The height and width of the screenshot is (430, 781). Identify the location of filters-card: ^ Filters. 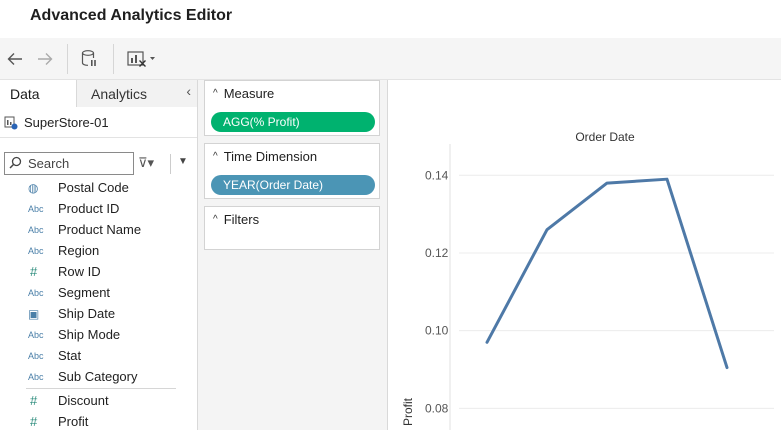
(292, 228).